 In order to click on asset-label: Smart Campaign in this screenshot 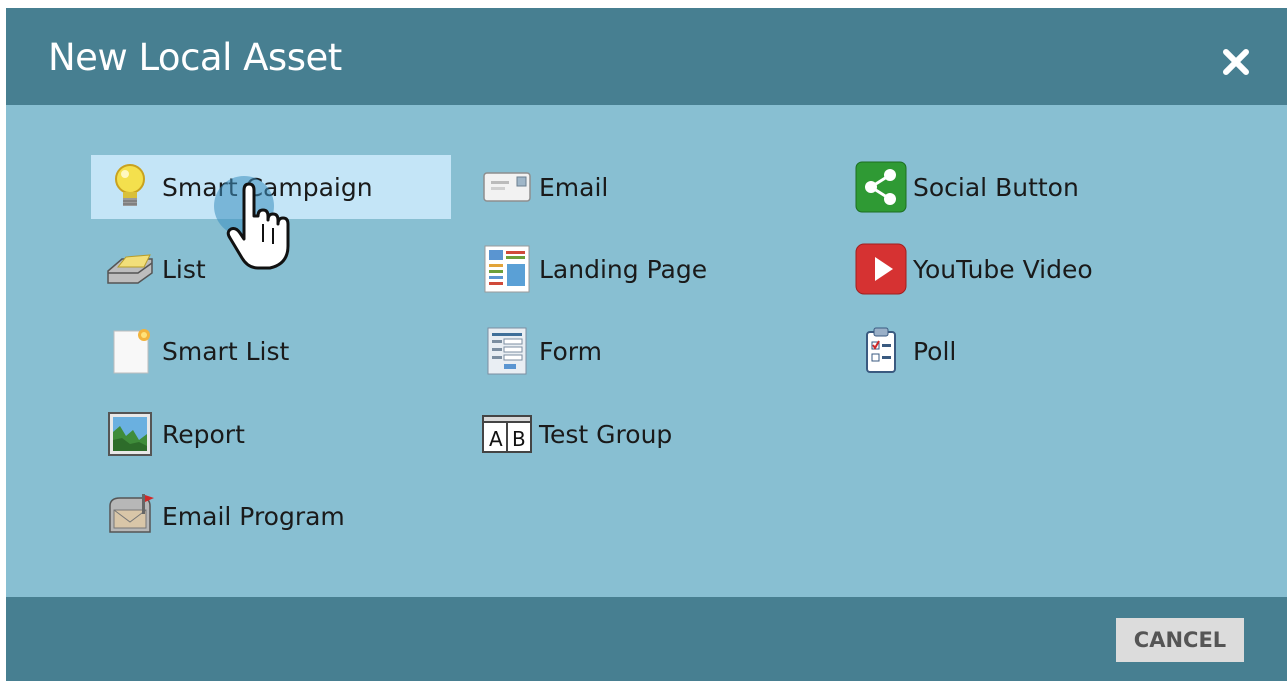, I will do `click(267, 187)`.